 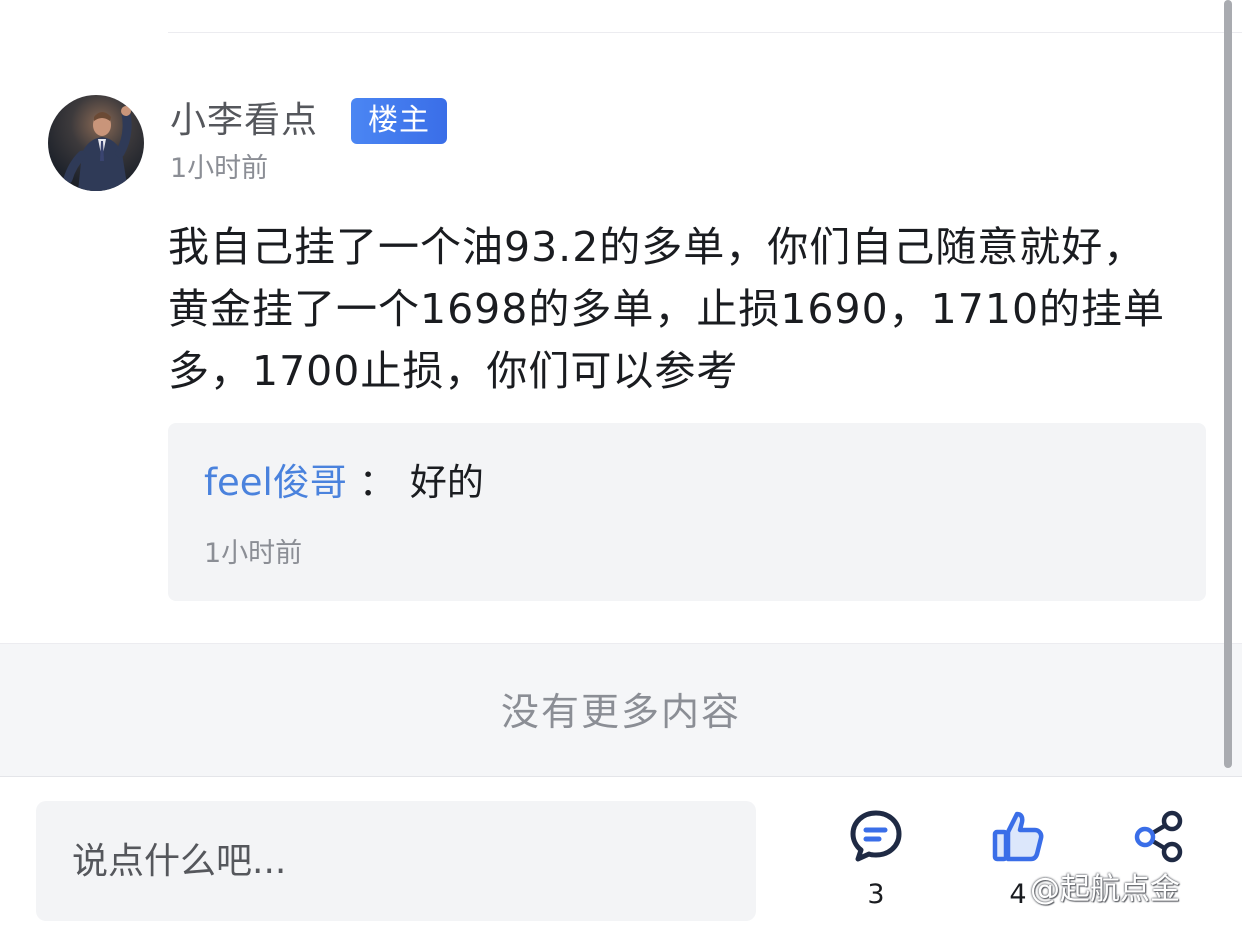 What do you see at coordinates (876, 836) in the screenshot?
I see `comment-bubble-icon` at bounding box center [876, 836].